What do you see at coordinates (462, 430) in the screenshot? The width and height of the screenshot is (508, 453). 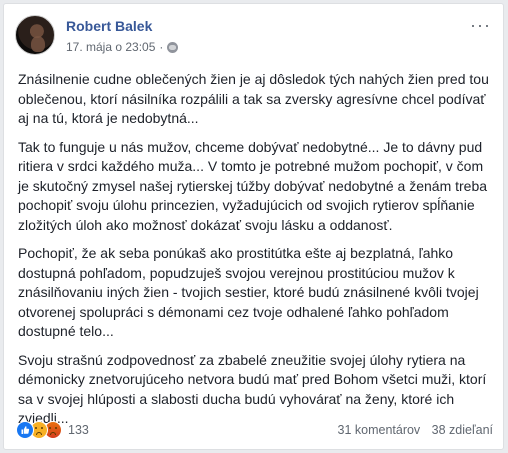 I see `shares-count-link: 38 zdieľaní` at bounding box center [462, 430].